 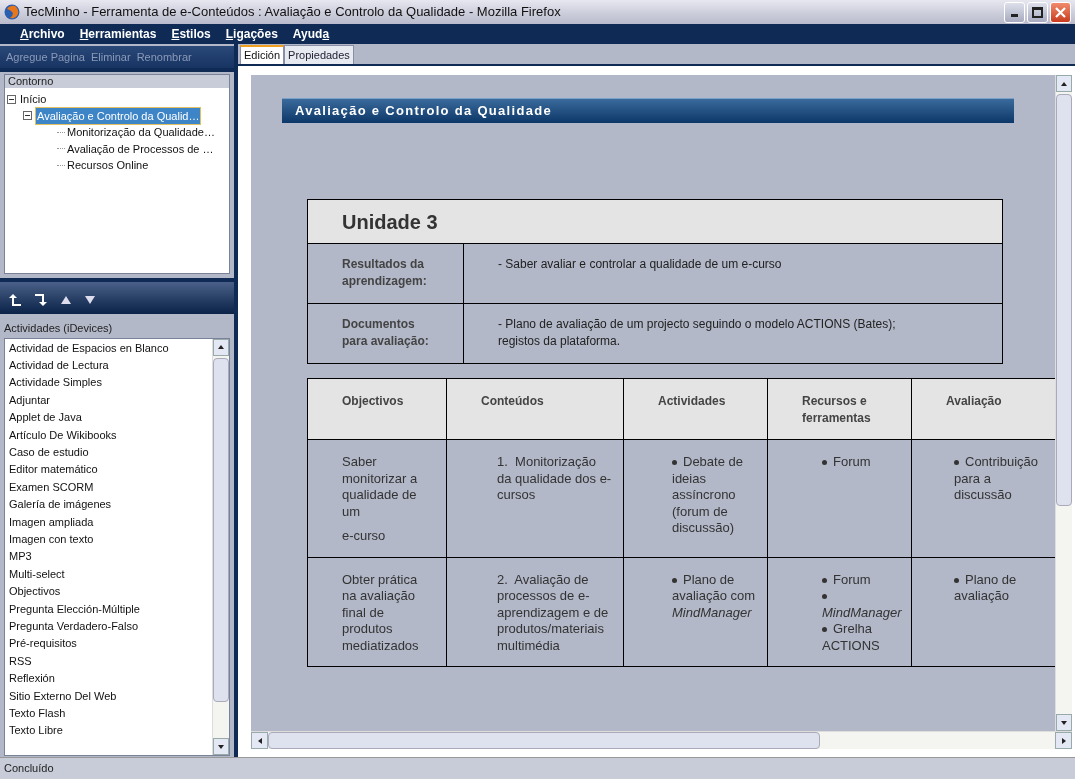 I want to click on list-item: Plano de avaliação com MindManager, so click(x=714, y=596).